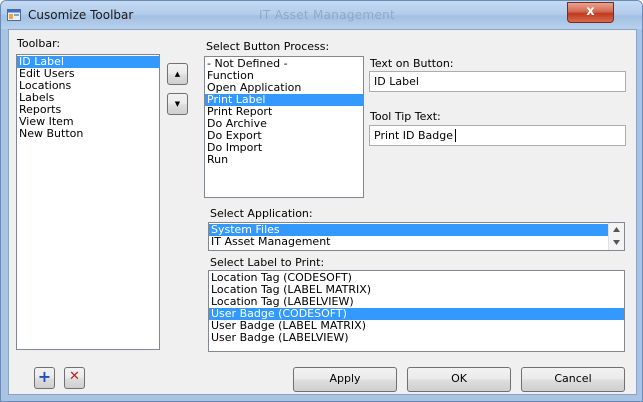  I want to click on text-on-button-label: Text on Button:, so click(412, 63).